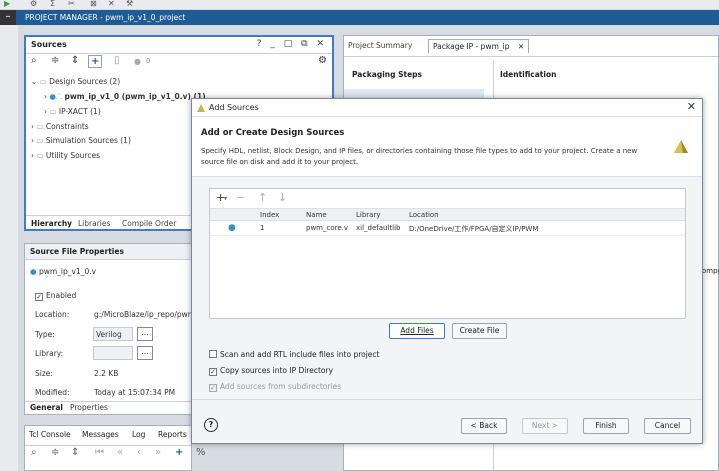  I want to click on project-manager-title: PROJECT MANAGER - pwm_ip_v1_0_project, so click(105, 17).